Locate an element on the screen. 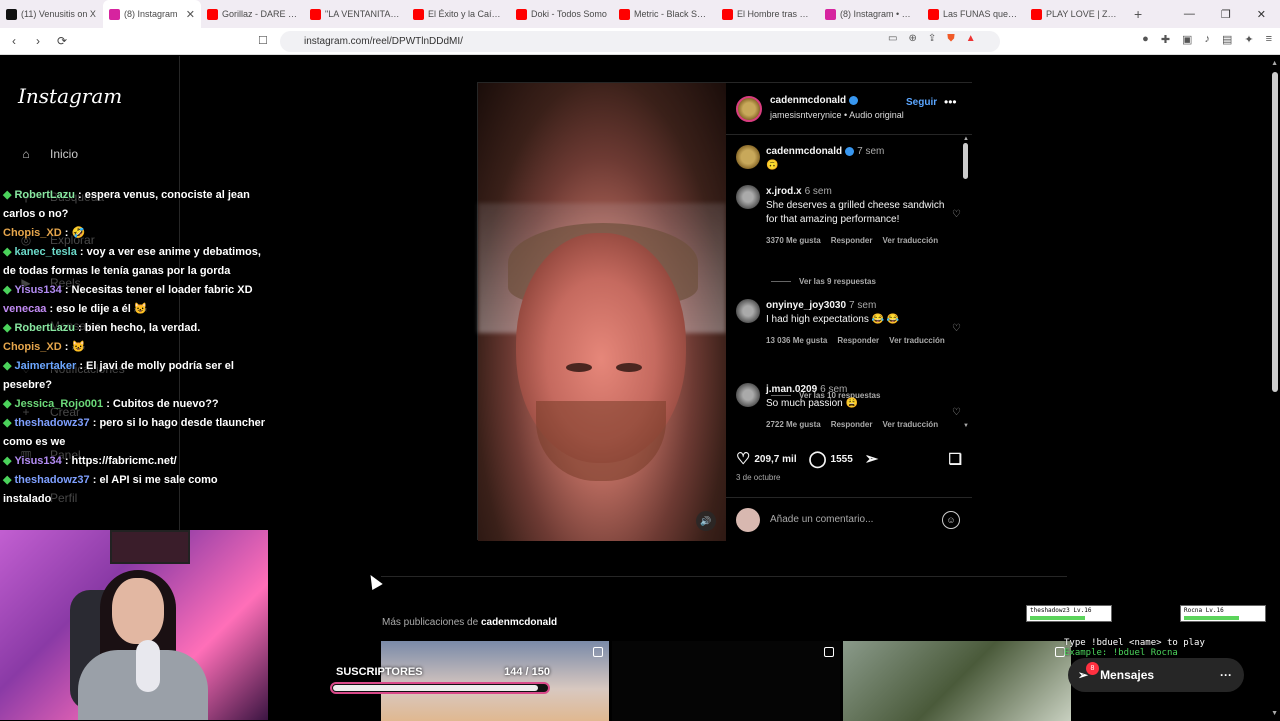 This screenshot has height=721, width=1280. audio-line: jamesisntverynice • Audio original is located at coordinates (837, 115).